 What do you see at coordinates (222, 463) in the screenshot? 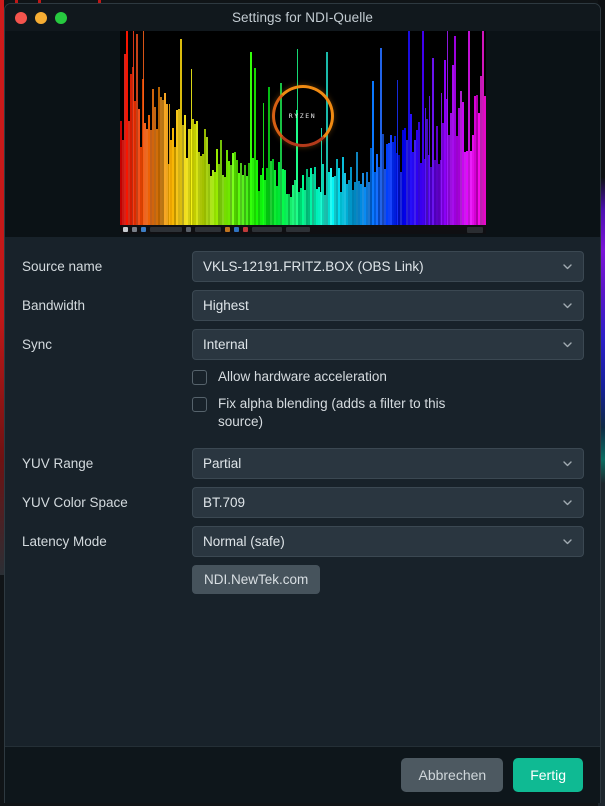
I see `yuv-range-value: Partial` at bounding box center [222, 463].